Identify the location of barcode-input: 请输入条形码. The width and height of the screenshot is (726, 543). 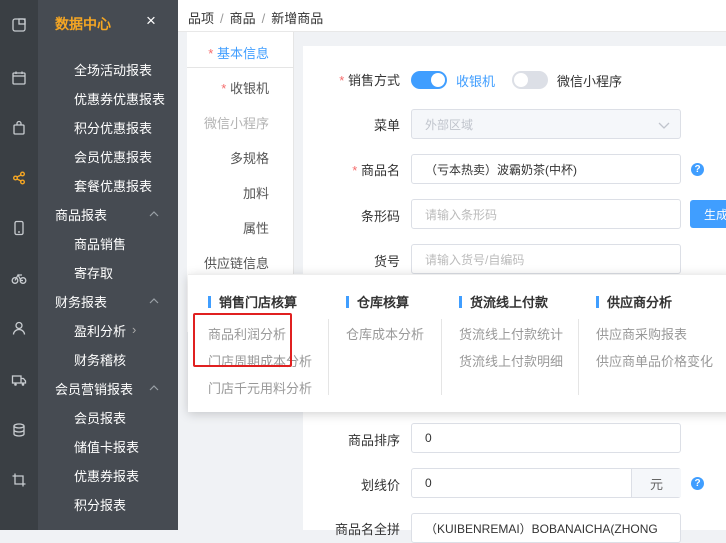
(546, 214).